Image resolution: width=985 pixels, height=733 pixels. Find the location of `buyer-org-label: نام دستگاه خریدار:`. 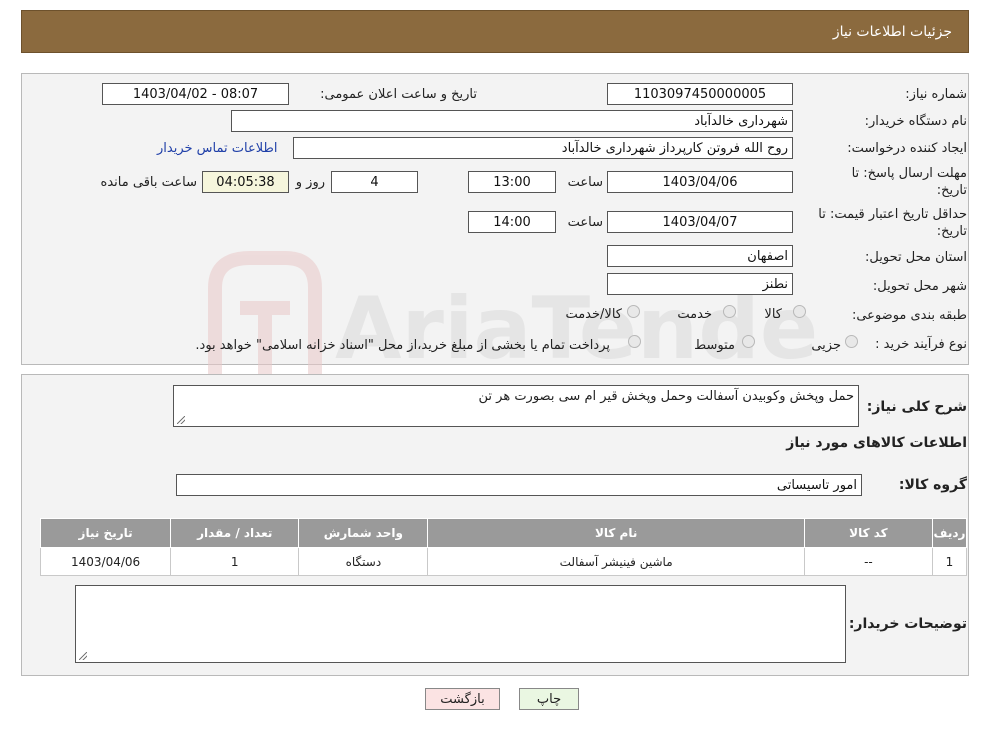

buyer-org-label: نام دستگاه خریدار: is located at coordinates (915, 121).